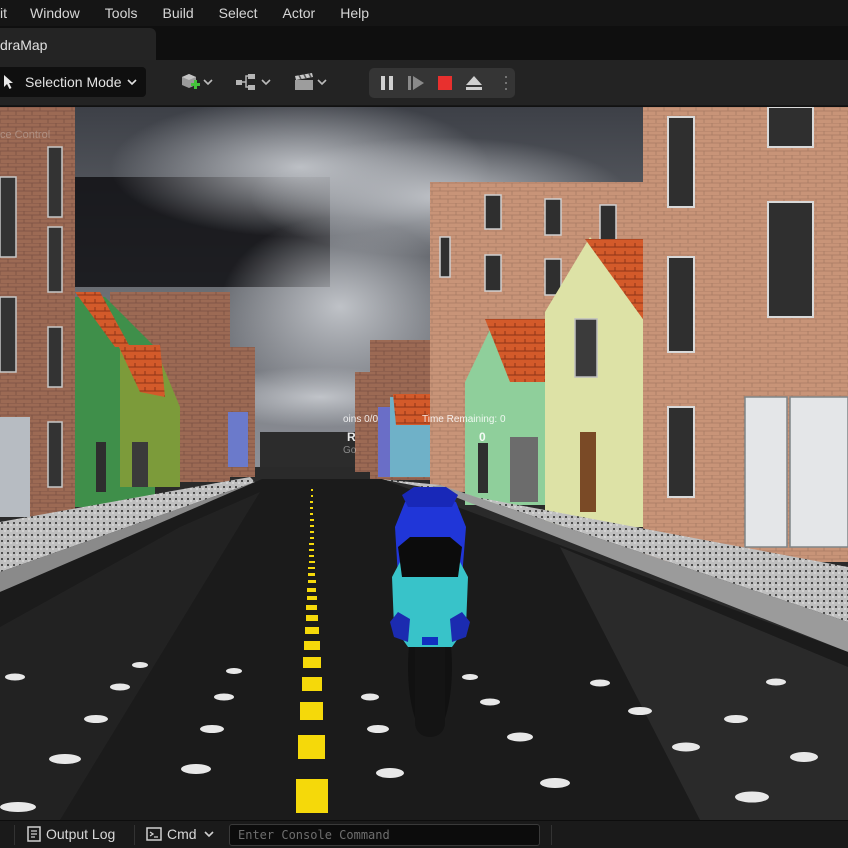 The height and width of the screenshot is (848, 848). I want to click on menu-tools: Tools, so click(121, 13).